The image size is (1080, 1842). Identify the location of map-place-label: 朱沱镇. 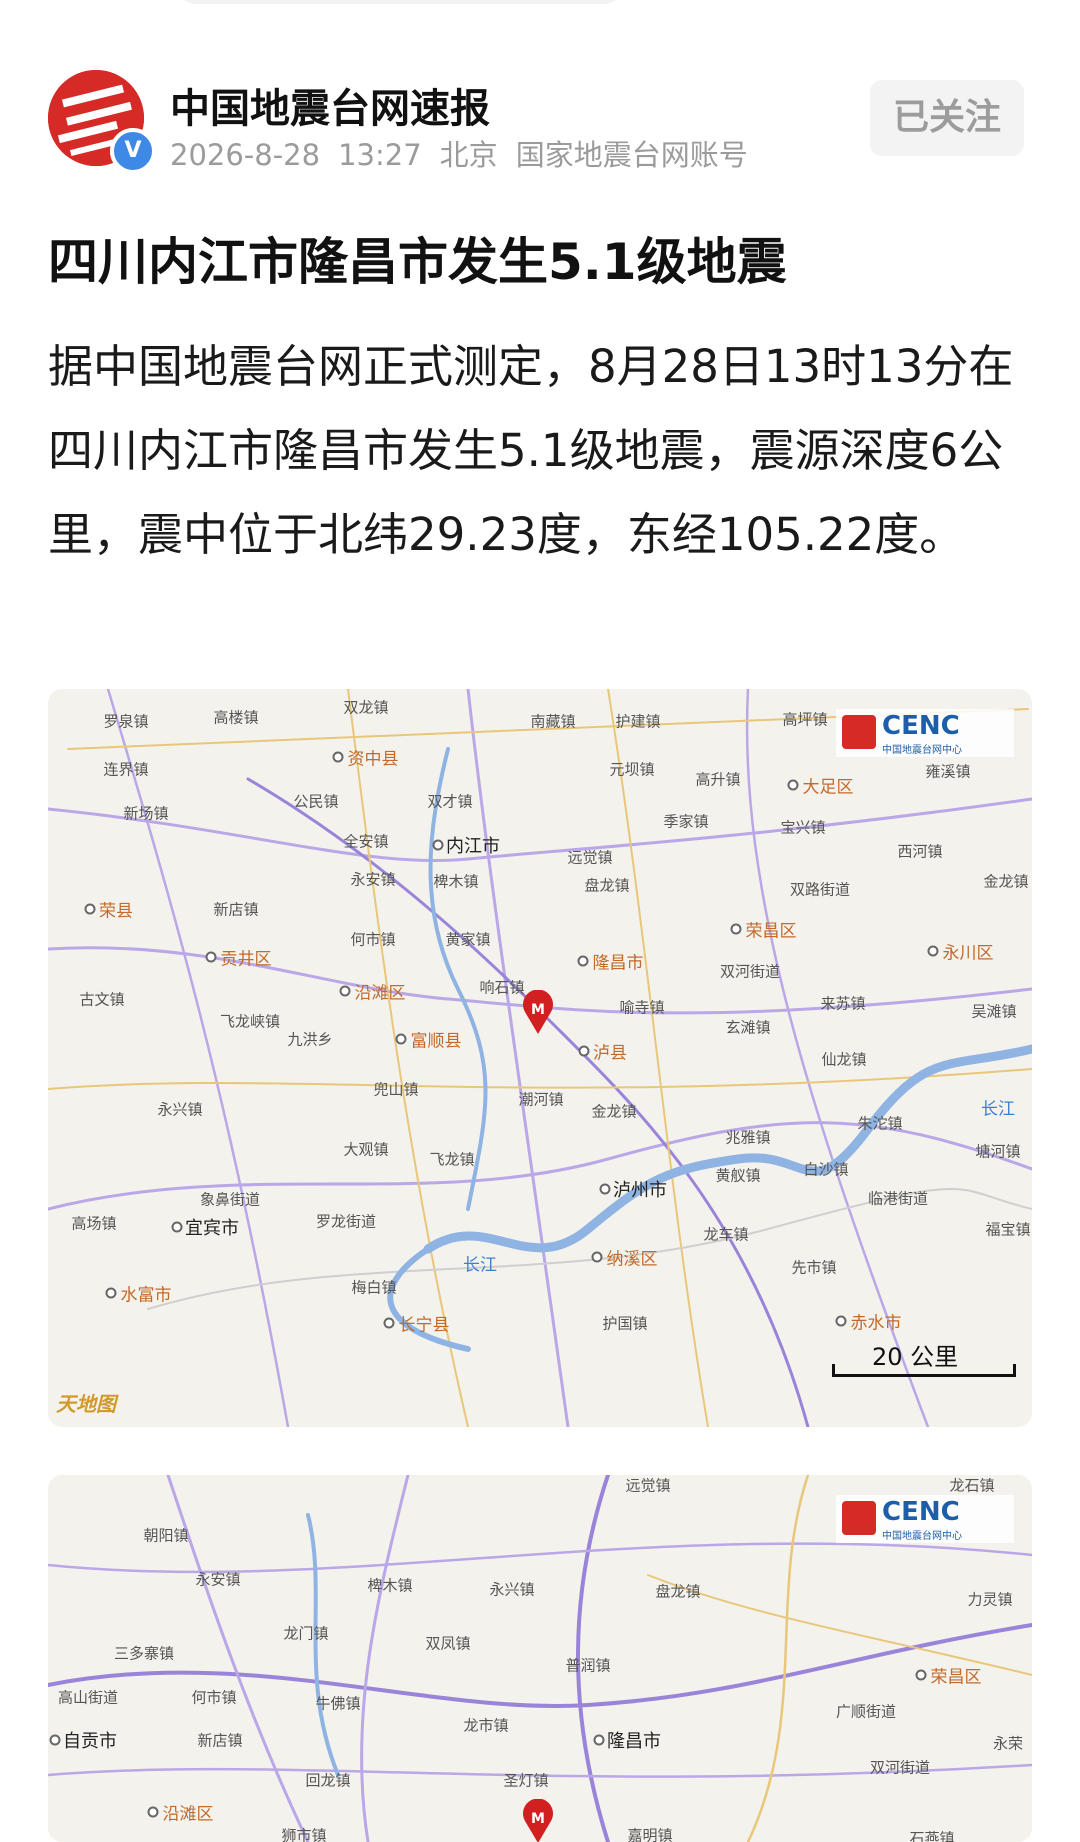
(880, 1123).